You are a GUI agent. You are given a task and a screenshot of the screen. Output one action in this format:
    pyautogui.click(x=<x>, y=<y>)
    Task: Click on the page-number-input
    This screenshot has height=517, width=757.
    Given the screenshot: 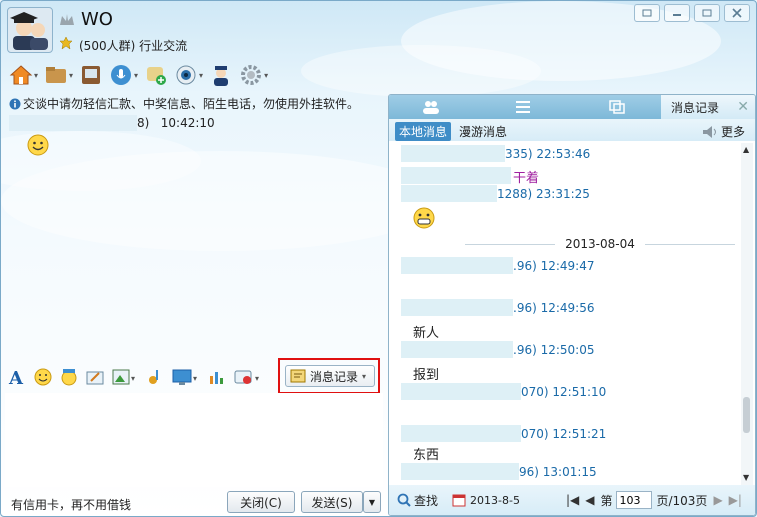 What is the action you would take?
    pyautogui.click(x=634, y=500)
    